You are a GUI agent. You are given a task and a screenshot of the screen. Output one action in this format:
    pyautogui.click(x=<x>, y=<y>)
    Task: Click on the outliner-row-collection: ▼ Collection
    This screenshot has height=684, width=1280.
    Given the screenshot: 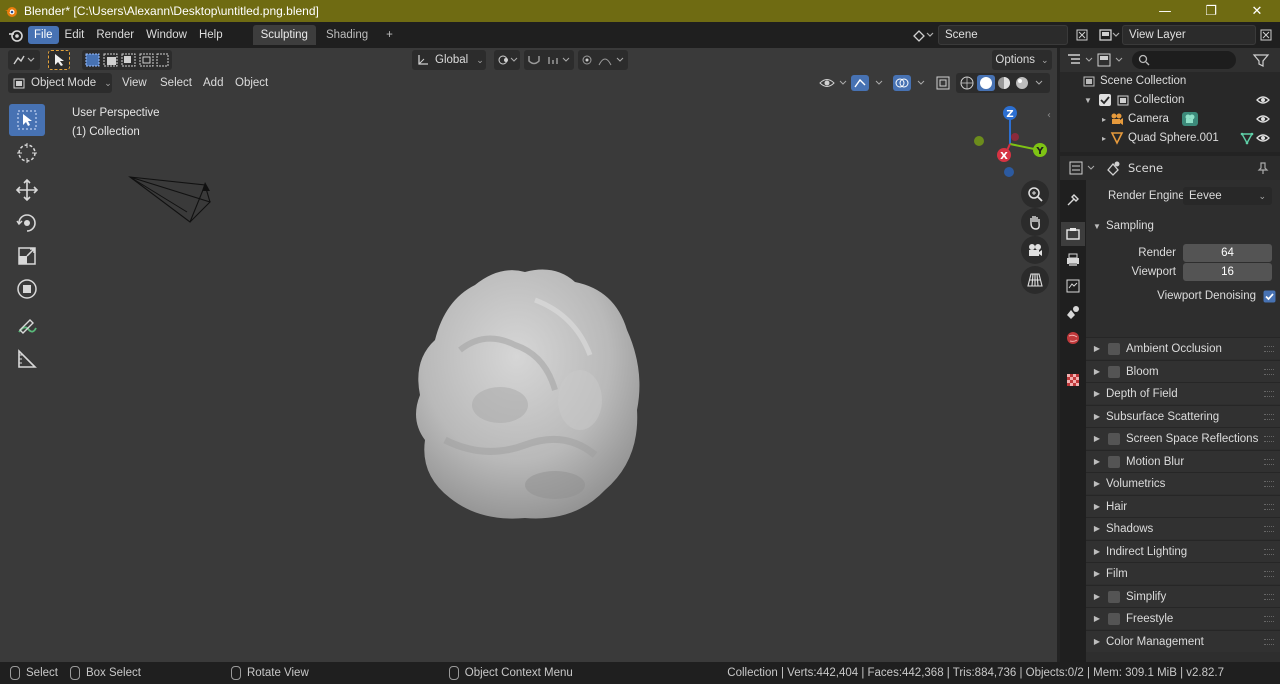 What is the action you would take?
    pyautogui.click(x=1170, y=100)
    